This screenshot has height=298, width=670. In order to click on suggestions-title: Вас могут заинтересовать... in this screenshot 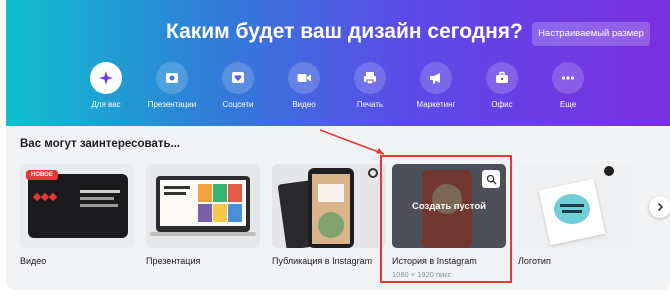, I will do `click(100, 144)`.